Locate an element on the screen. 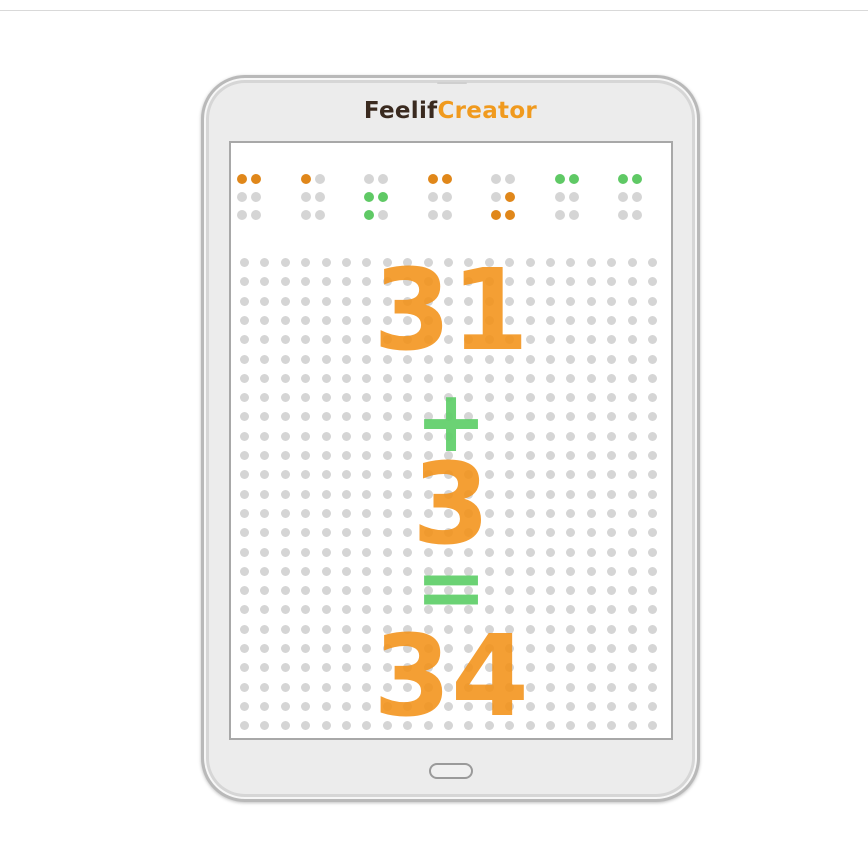  brand-logo: FeelifCreator is located at coordinates (450, 111).